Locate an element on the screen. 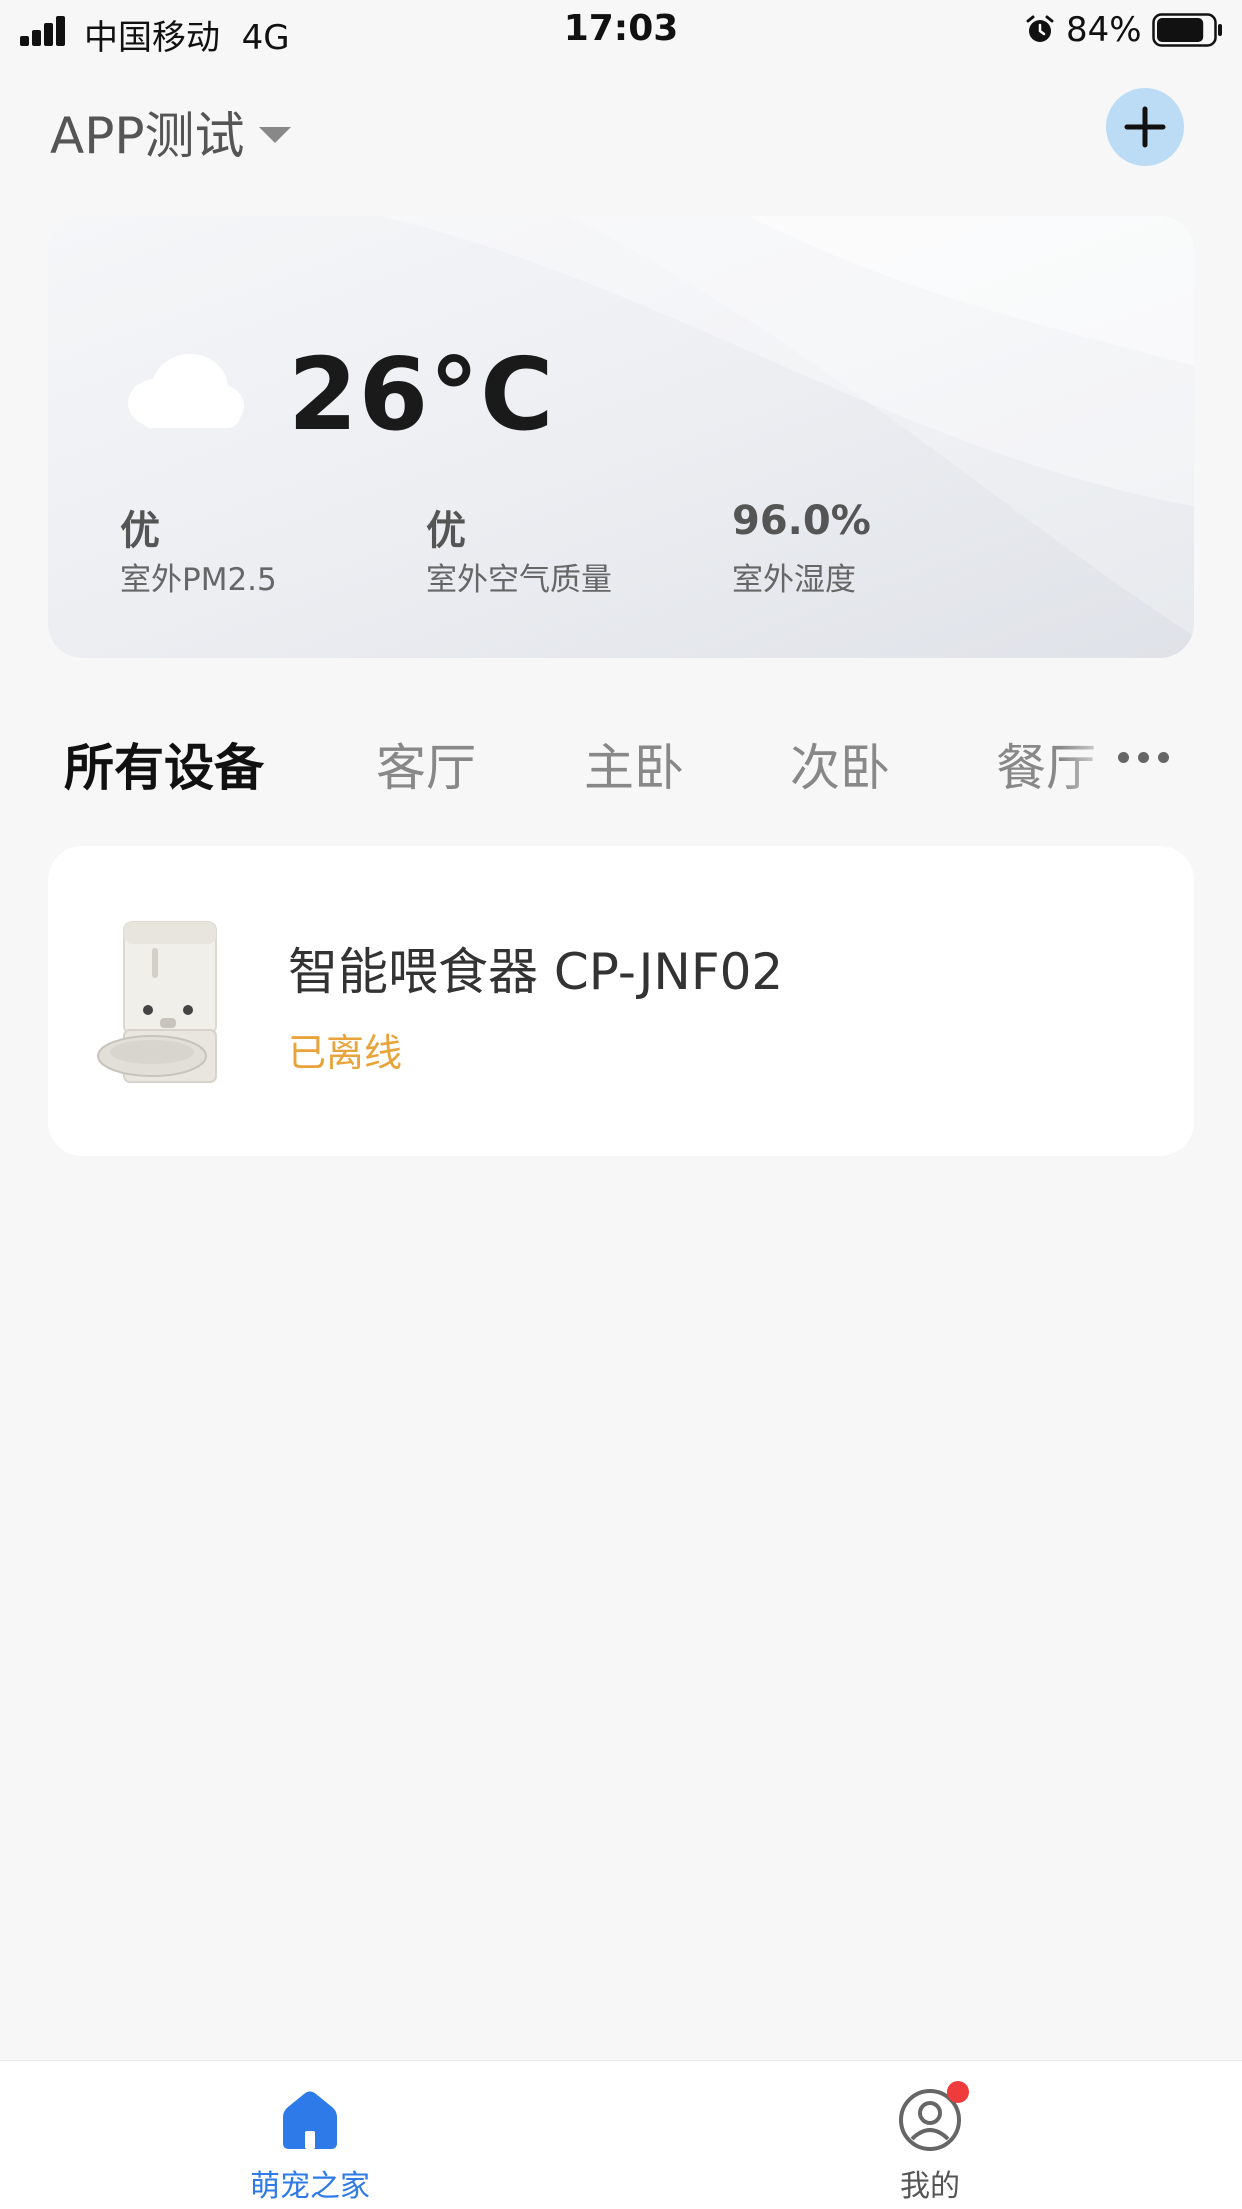  nav-pet-home-label: 萌宠之家 is located at coordinates (310, 2186).